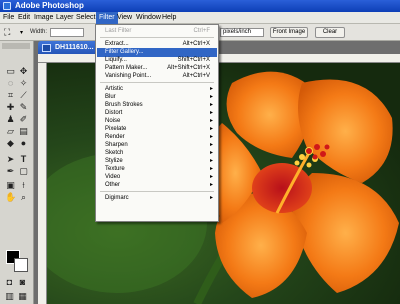 The height and width of the screenshot is (304, 400). I want to click on front-image-button: Front Image, so click(289, 32).